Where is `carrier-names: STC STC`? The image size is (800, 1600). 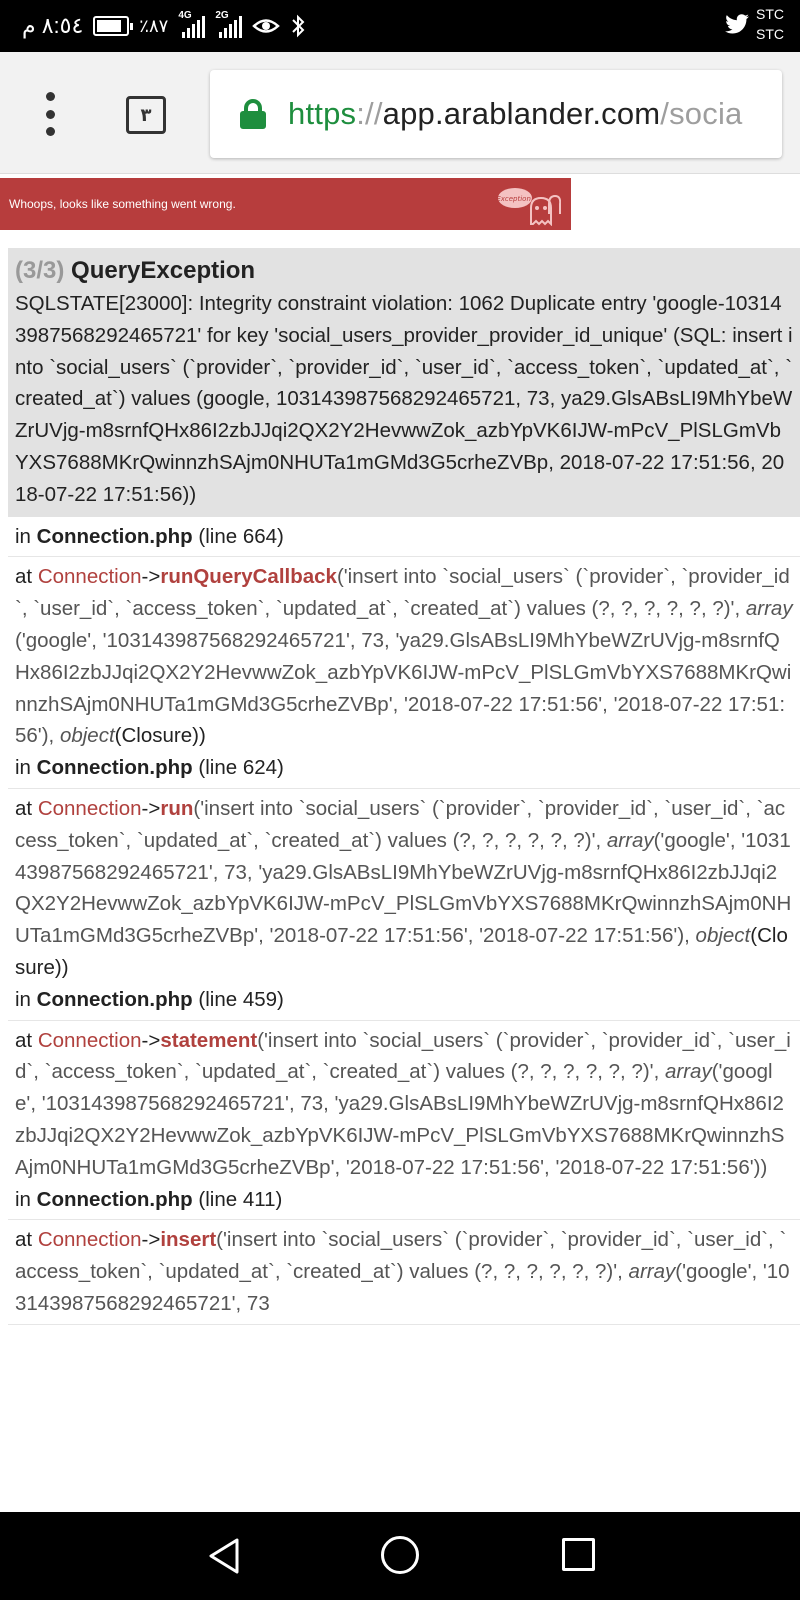 carrier-names: STC STC is located at coordinates (770, 24).